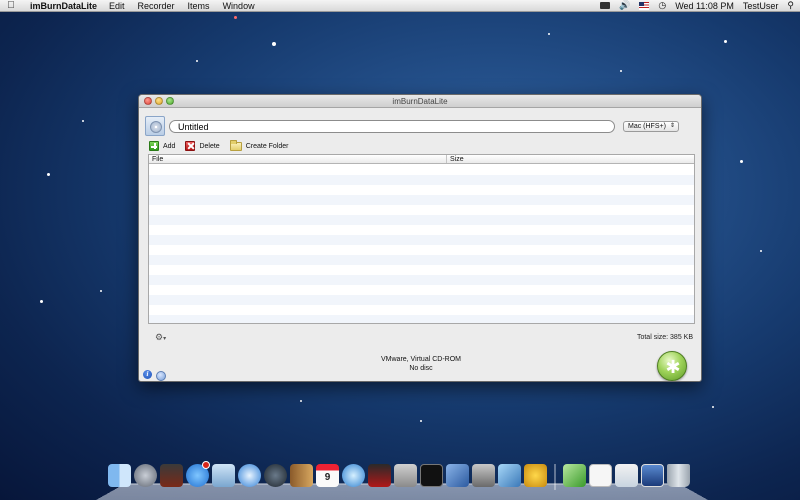 This screenshot has height=500, width=800. I want to click on status-area: 🔊 ◷ Wed 11:08 PM TestUser ⚲, so click(700, 5).